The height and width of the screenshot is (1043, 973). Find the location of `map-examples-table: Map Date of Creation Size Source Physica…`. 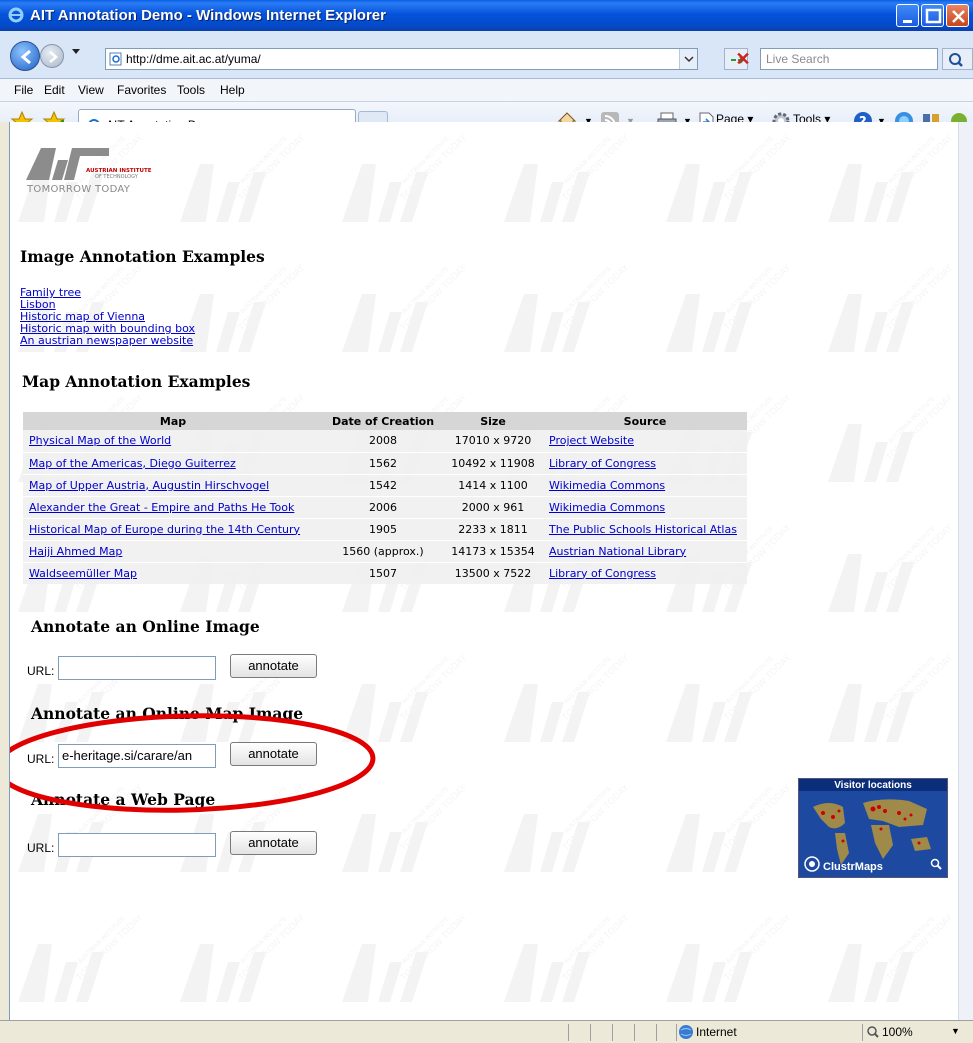

map-examples-table: Map Date of Creation Size Source Physica… is located at coordinates (385, 498).